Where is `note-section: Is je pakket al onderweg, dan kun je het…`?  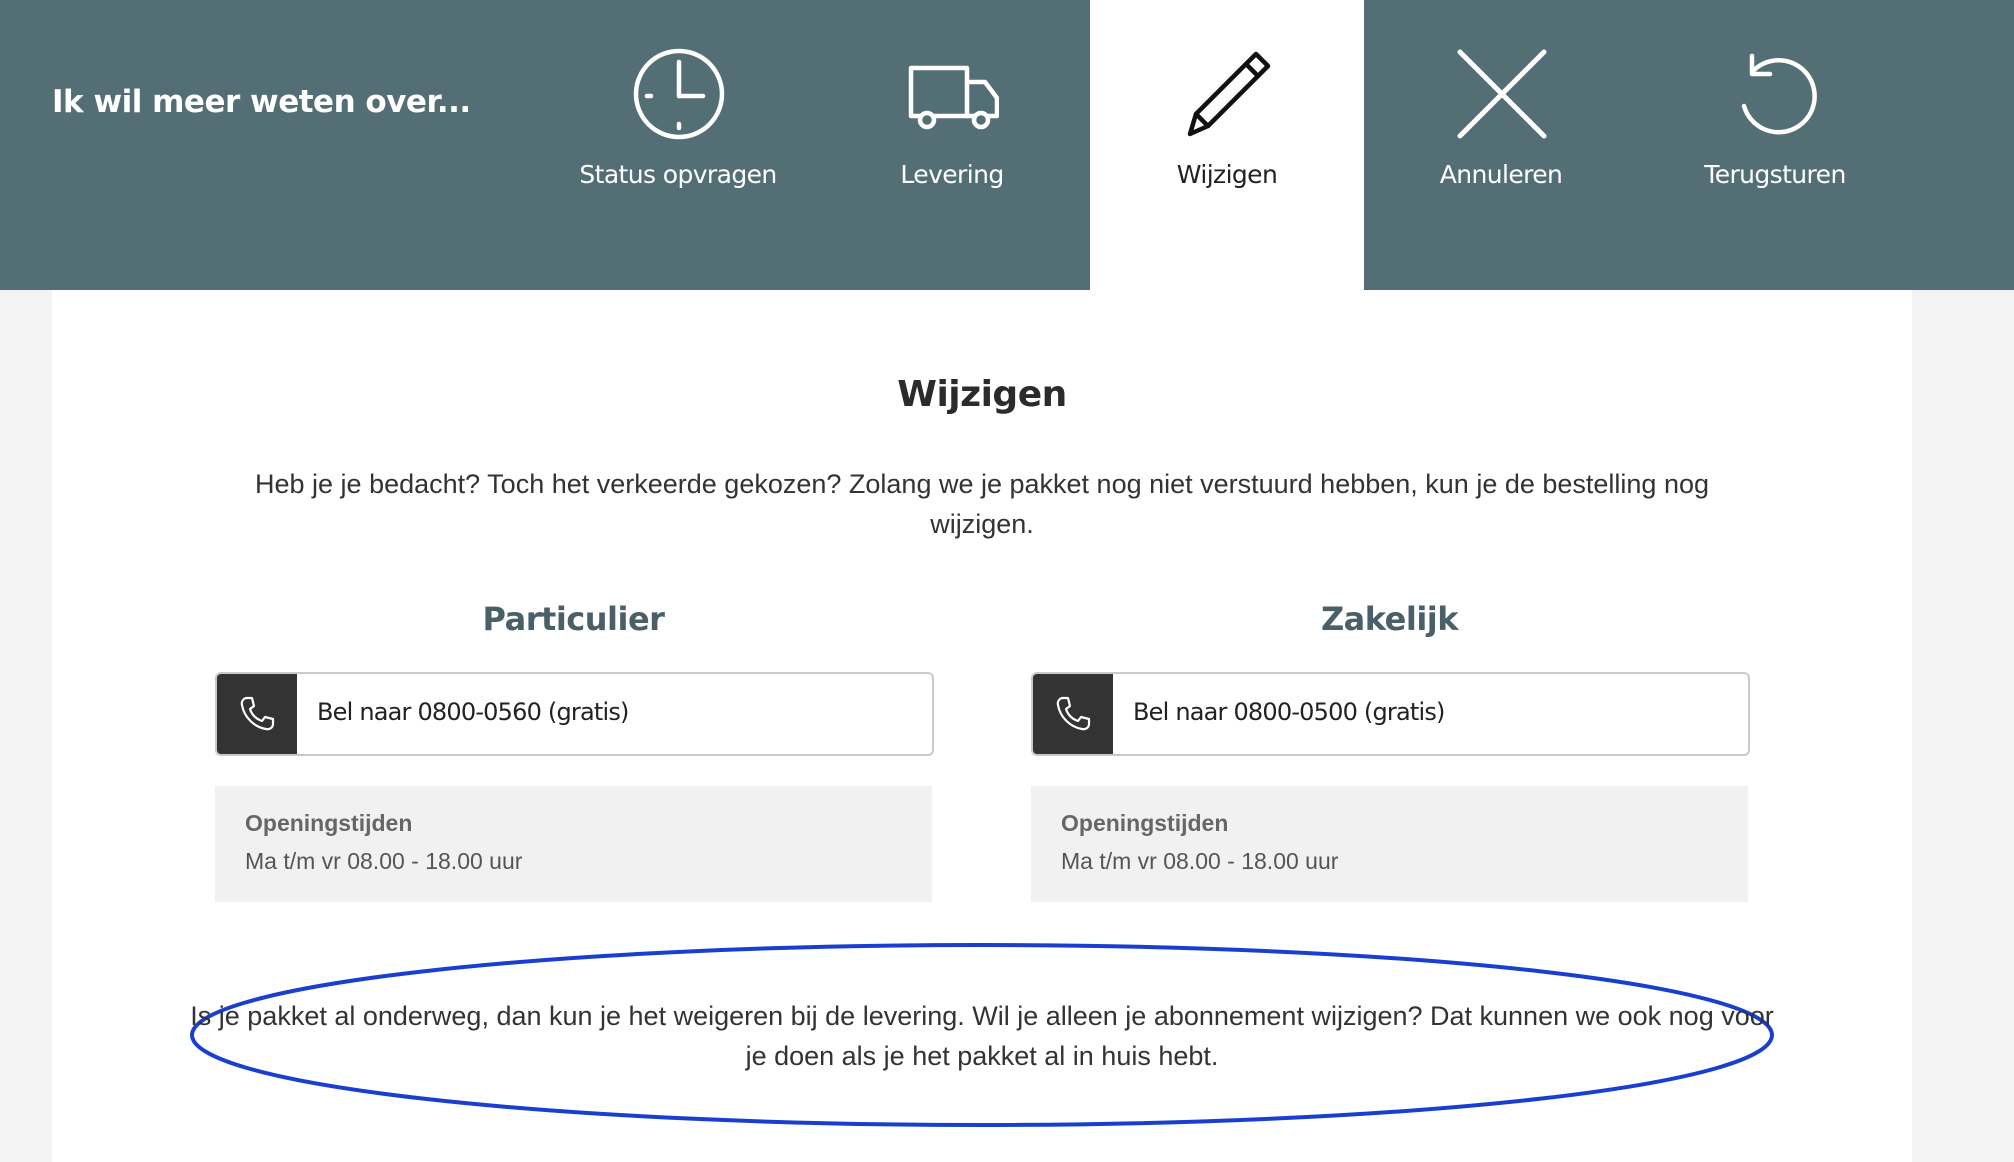
note-section: Is je pakket al onderweg, dan kun je het… is located at coordinates (982, 1035).